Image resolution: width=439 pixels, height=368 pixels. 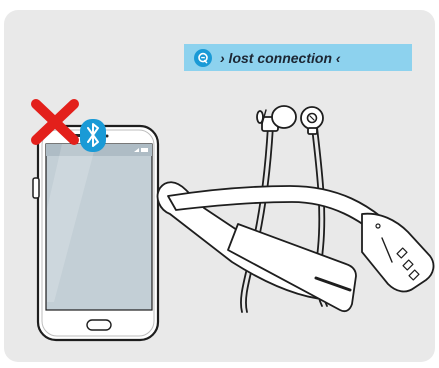 What do you see at coordinates (93, 135) in the screenshot?
I see `bluetooth-icon` at bounding box center [93, 135].